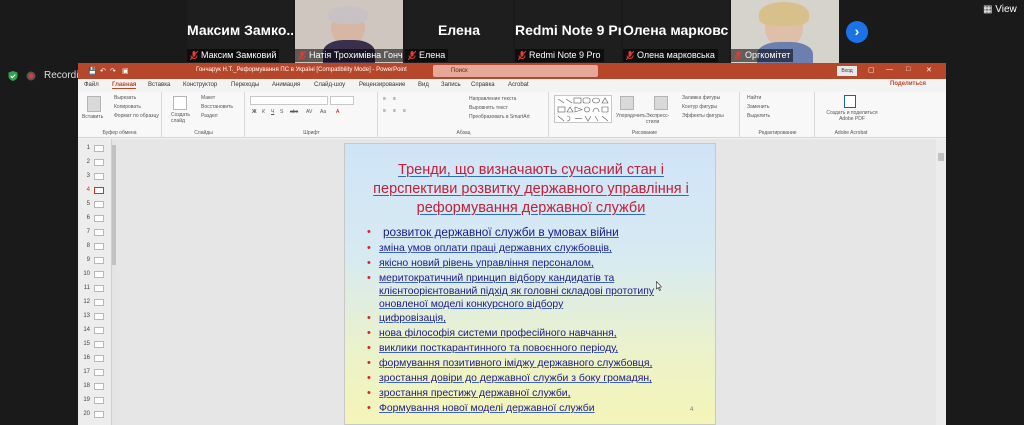 The image size is (1024, 425). I want to click on tab-file: Файл, so click(91, 85).